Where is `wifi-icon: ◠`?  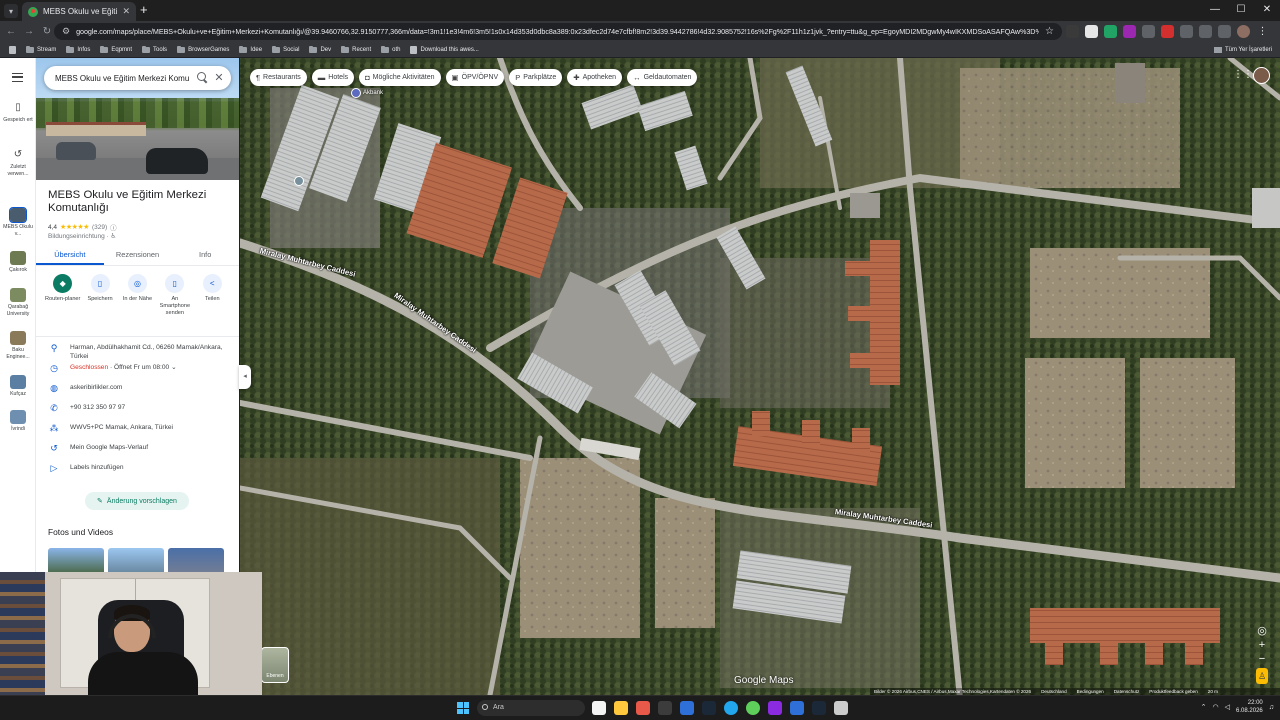
wifi-icon: ◠ is located at coordinates (1216, 707).